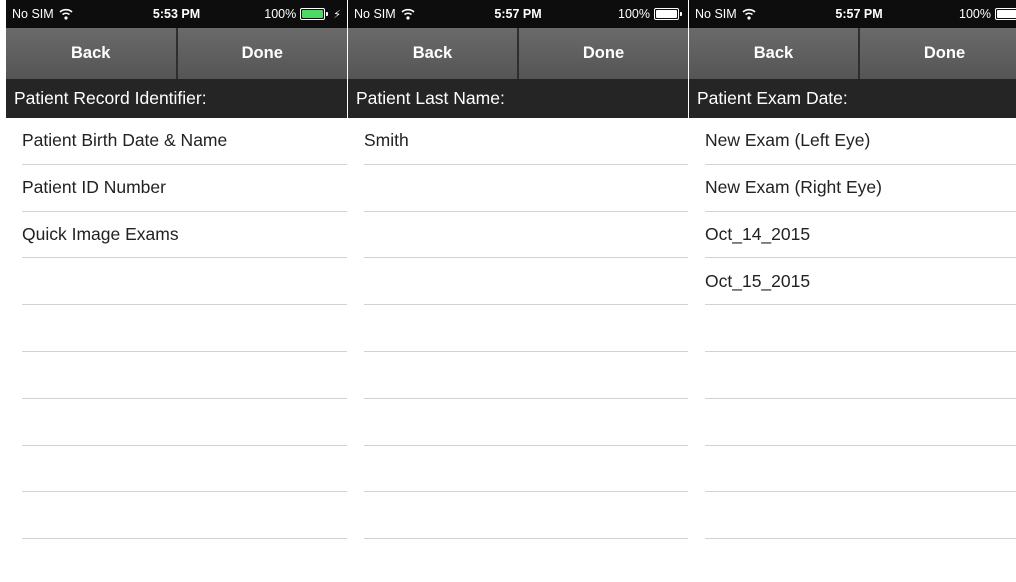 Image resolution: width=1016 pixels, height=582 pixels. I want to click on list-item: Patient ID Number, so click(184, 188).